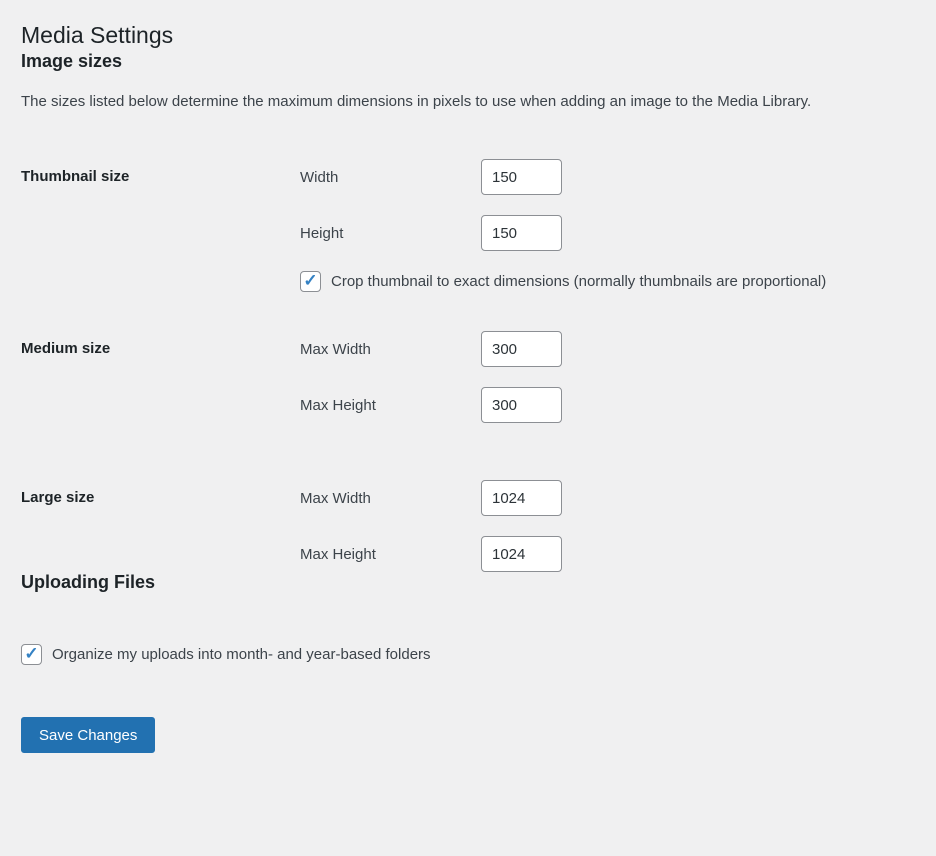 Image resolution: width=936 pixels, height=856 pixels. What do you see at coordinates (521, 498) in the screenshot?
I see `large-max-width-input` at bounding box center [521, 498].